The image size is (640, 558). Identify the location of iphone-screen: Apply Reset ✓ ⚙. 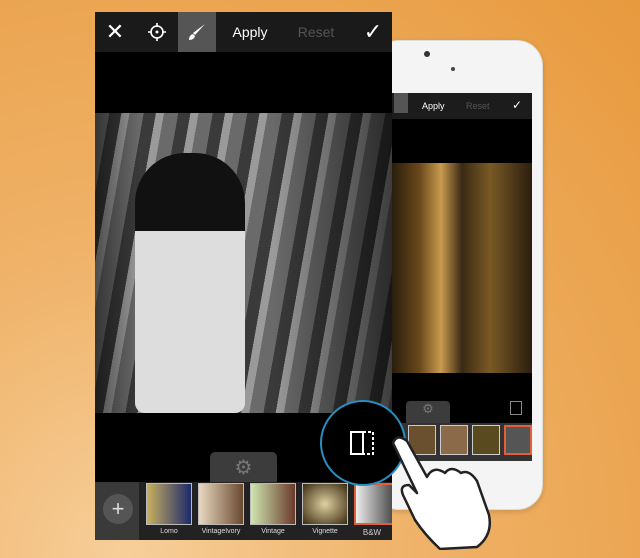
(462, 277).